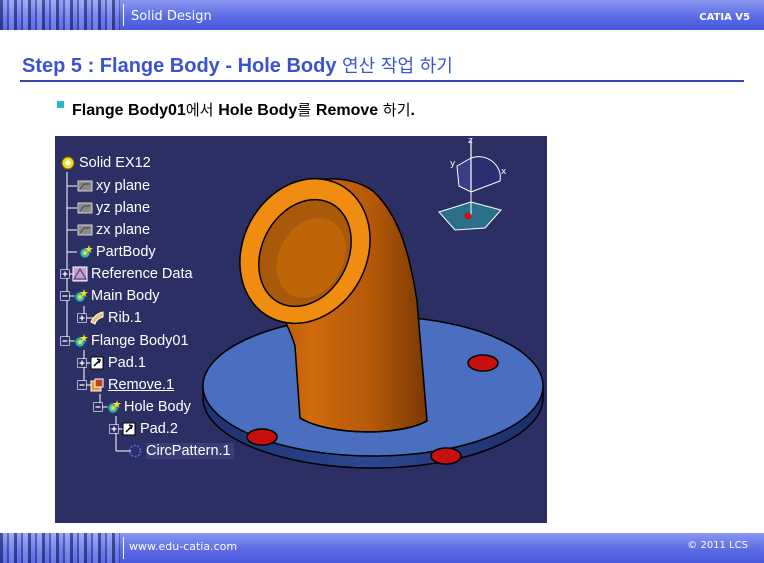 The height and width of the screenshot is (563, 764). What do you see at coordinates (60, 15) in the screenshot?
I see `header-band` at bounding box center [60, 15].